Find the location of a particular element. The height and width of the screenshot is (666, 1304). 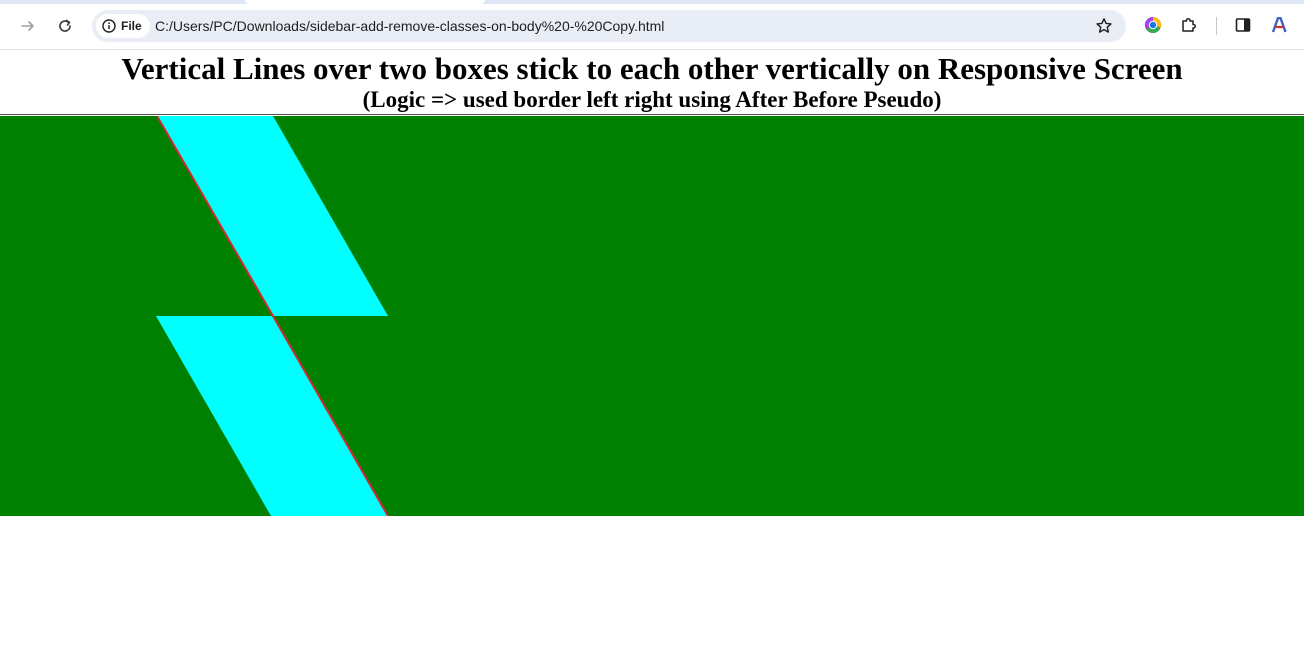

font-extension-button is located at coordinates (1279, 25).